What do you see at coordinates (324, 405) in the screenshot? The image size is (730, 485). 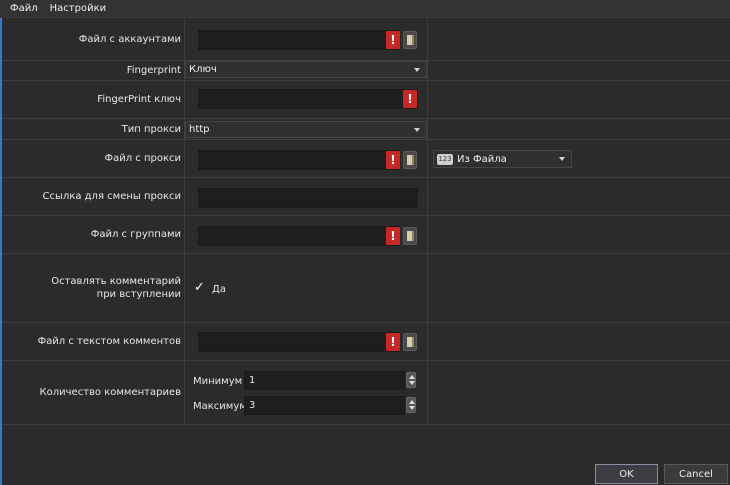 I see `max-input` at bounding box center [324, 405].